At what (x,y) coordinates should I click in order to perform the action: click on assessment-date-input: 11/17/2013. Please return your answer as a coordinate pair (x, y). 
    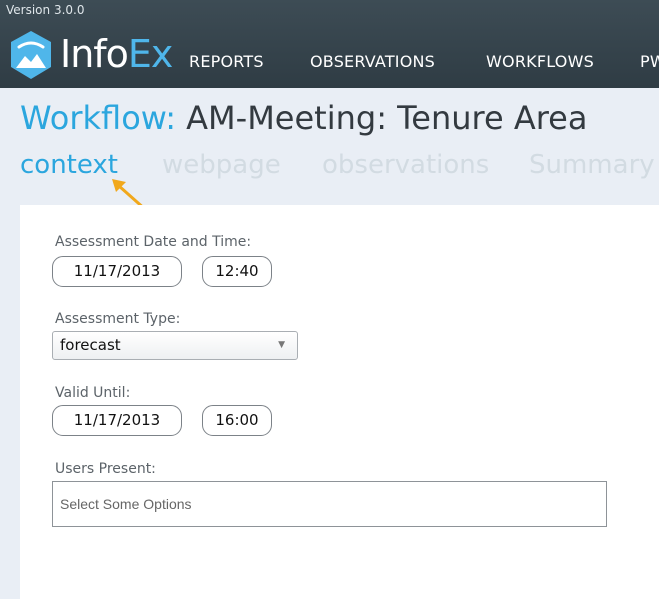
    Looking at the image, I should click on (117, 271).